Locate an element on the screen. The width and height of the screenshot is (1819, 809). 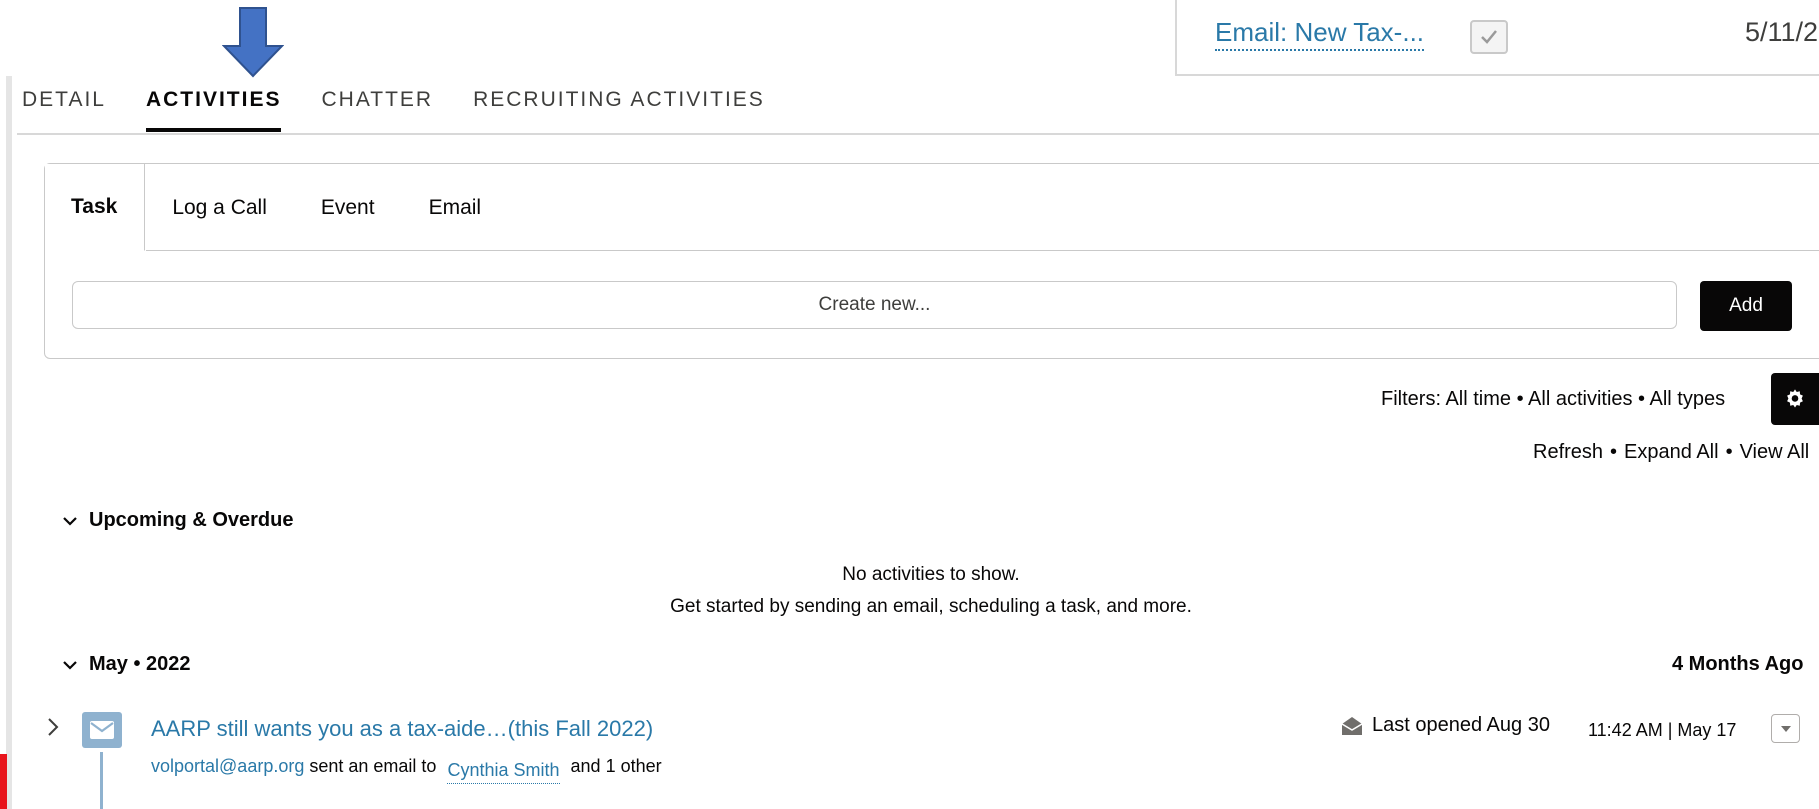
activity-timestamp: 11:42 AM | May 17 is located at coordinates (1662, 730).